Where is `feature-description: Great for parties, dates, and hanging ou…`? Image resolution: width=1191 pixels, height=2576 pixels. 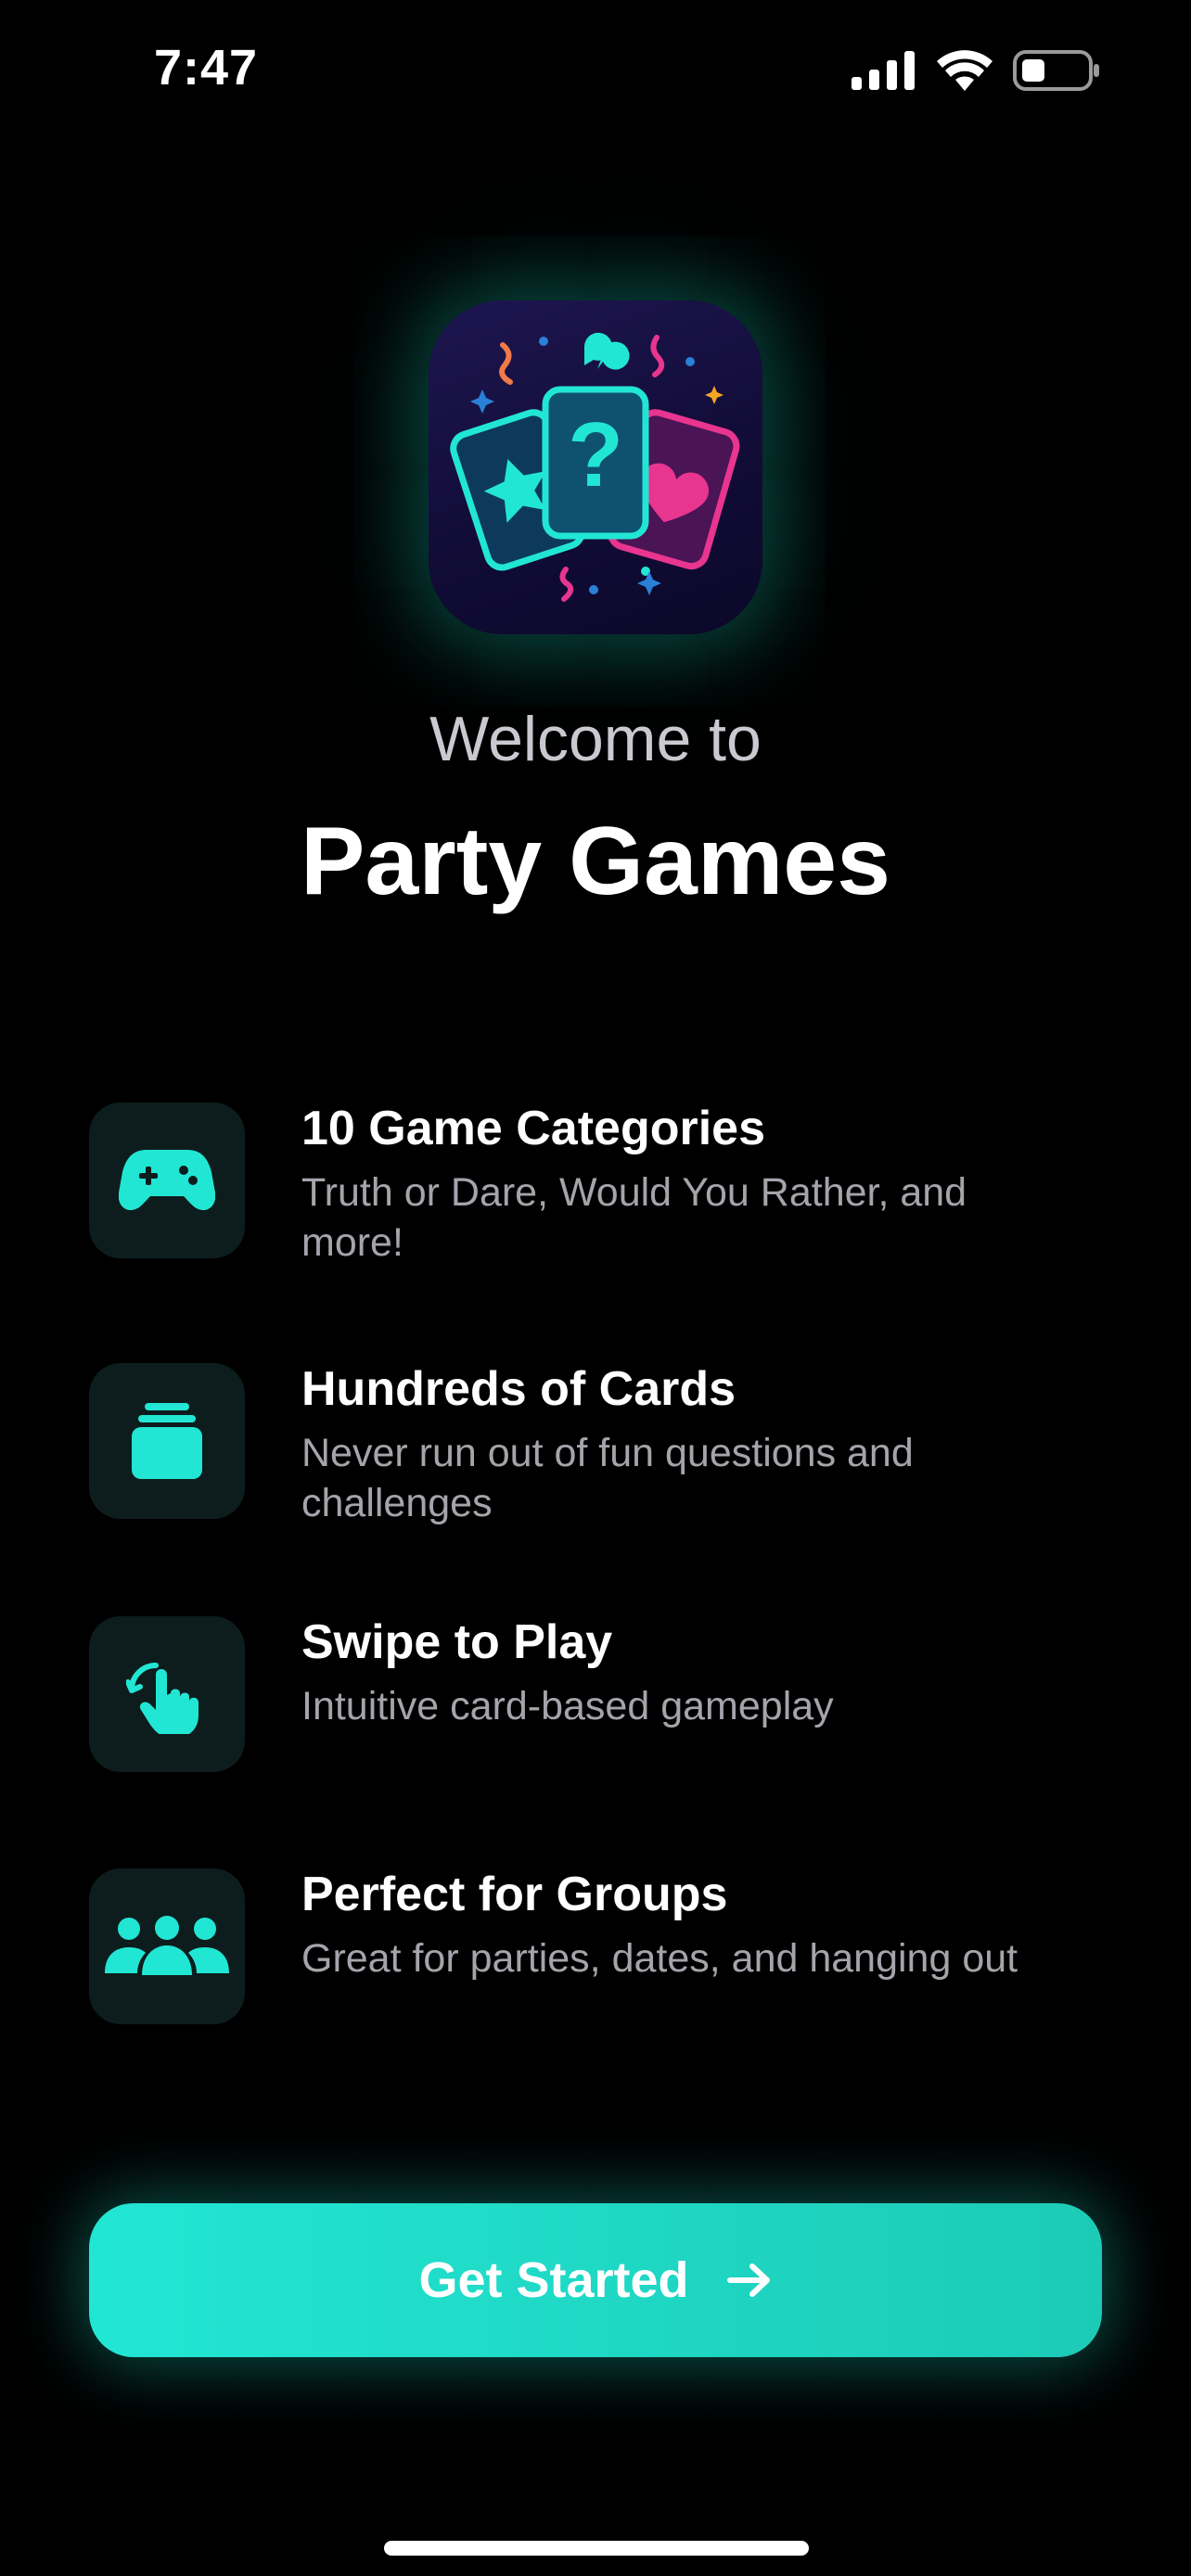 feature-description: Great for parties, dates, and hanging ou… is located at coordinates (660, 1958).